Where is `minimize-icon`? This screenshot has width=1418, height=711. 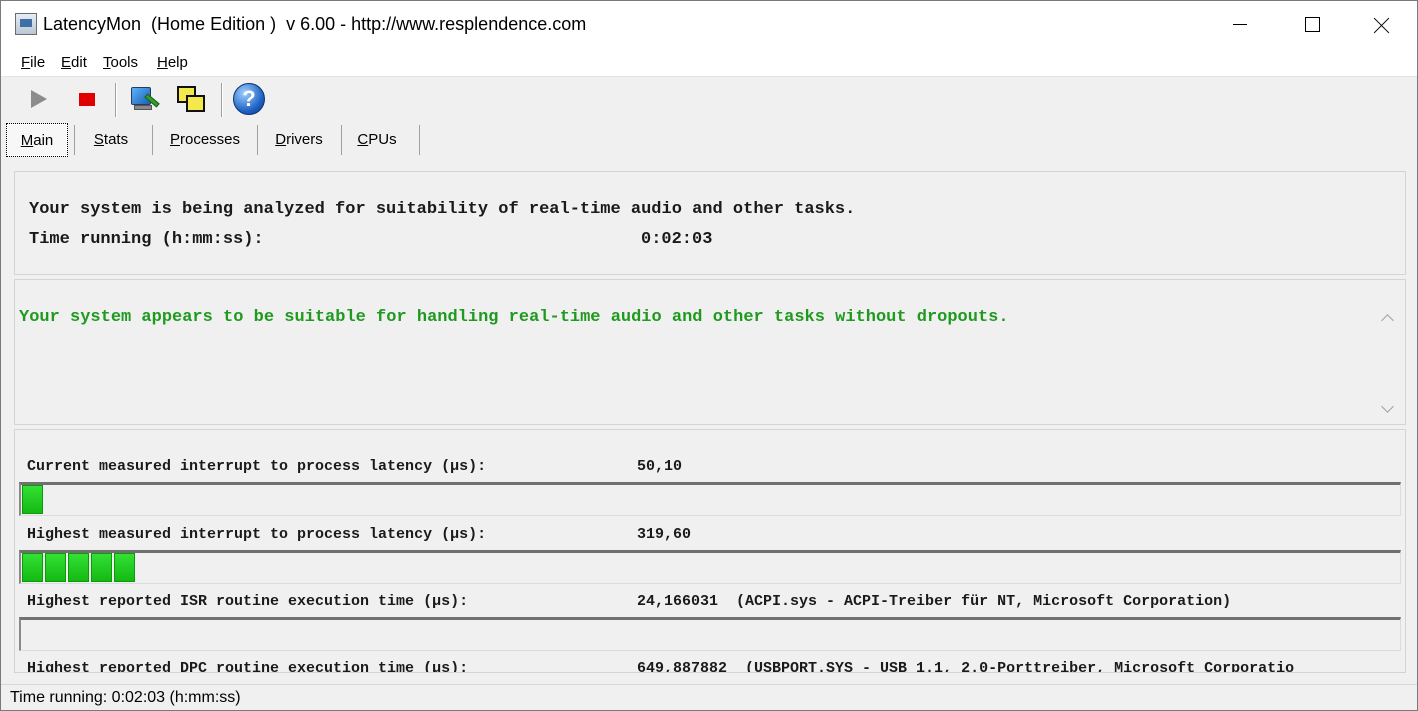
minimize-icon is located at coordinates (1240, 24).